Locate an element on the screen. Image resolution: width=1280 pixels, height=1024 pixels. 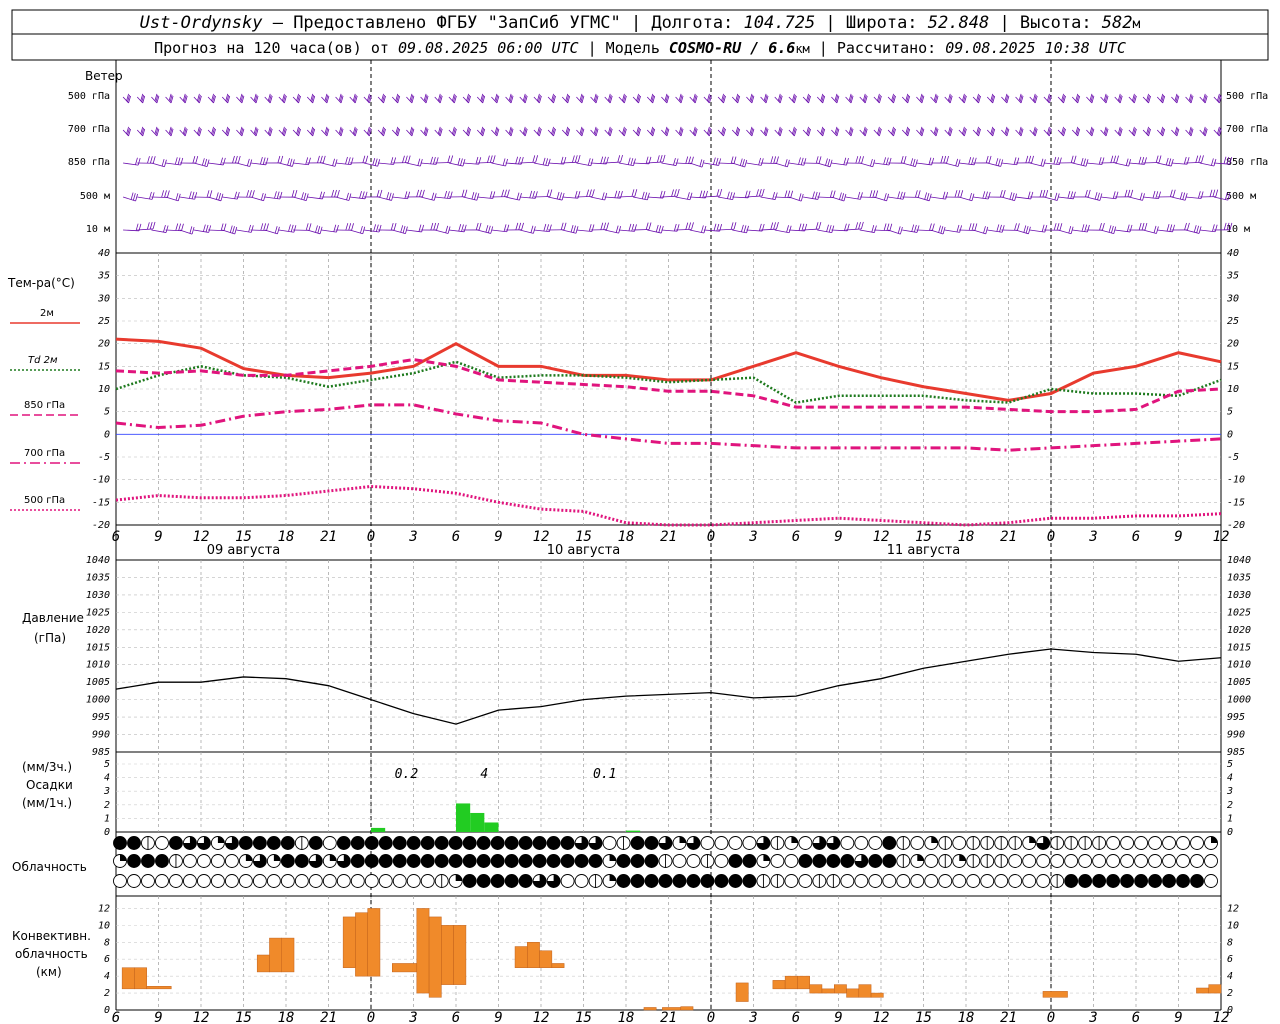
temp-title: Тем-ра(°С) is located at coordinates (41, 283).